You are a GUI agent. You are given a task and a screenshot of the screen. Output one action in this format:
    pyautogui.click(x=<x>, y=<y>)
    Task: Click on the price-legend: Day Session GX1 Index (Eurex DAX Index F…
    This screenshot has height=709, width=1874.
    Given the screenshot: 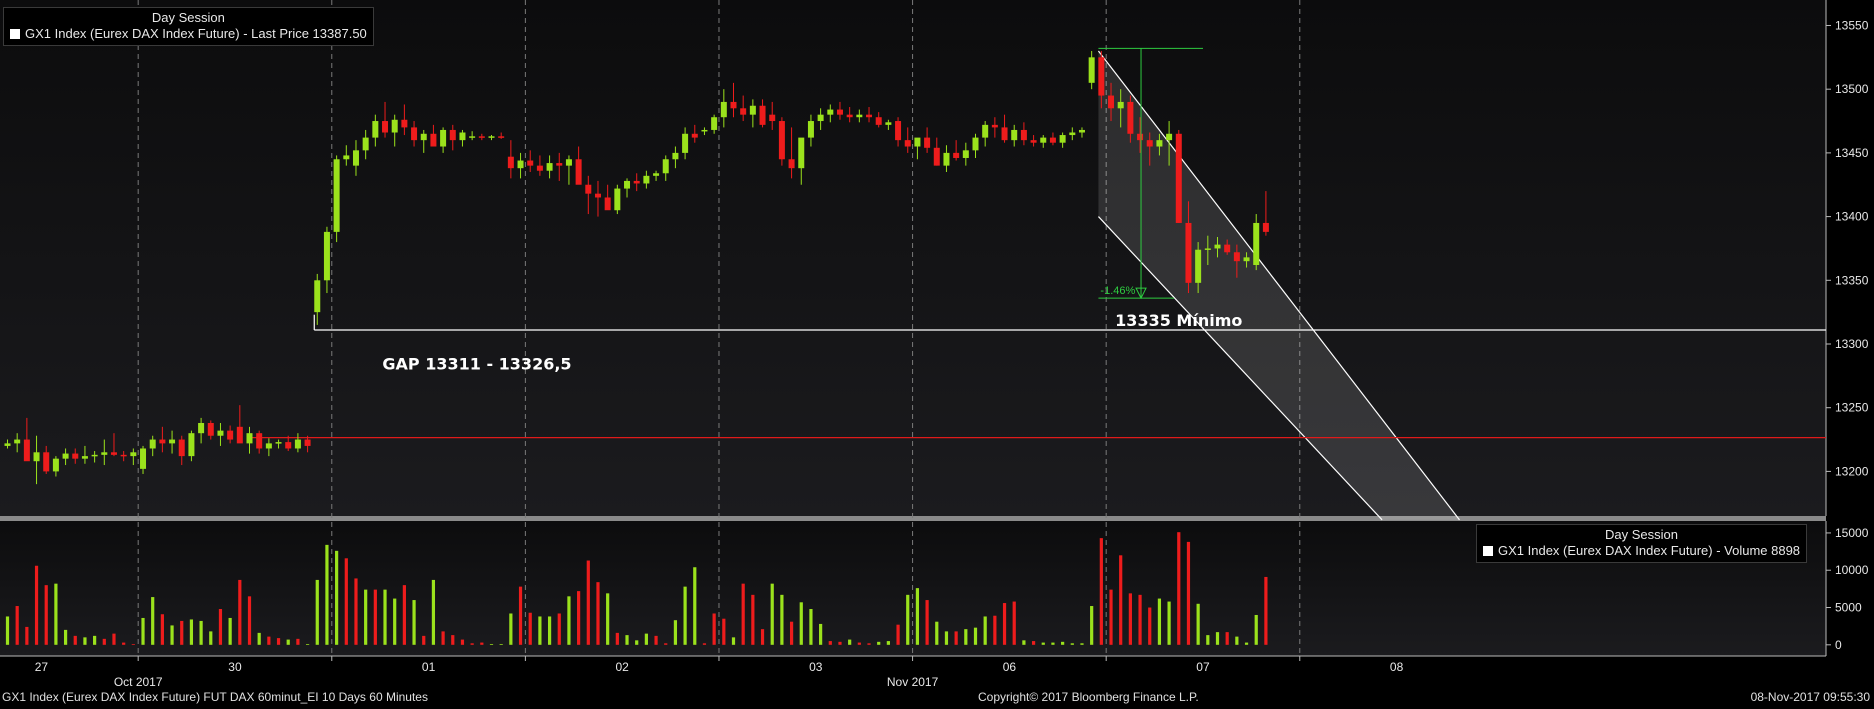 What is the action you would take?
    pyautogui.click(x=188, y=26)
    